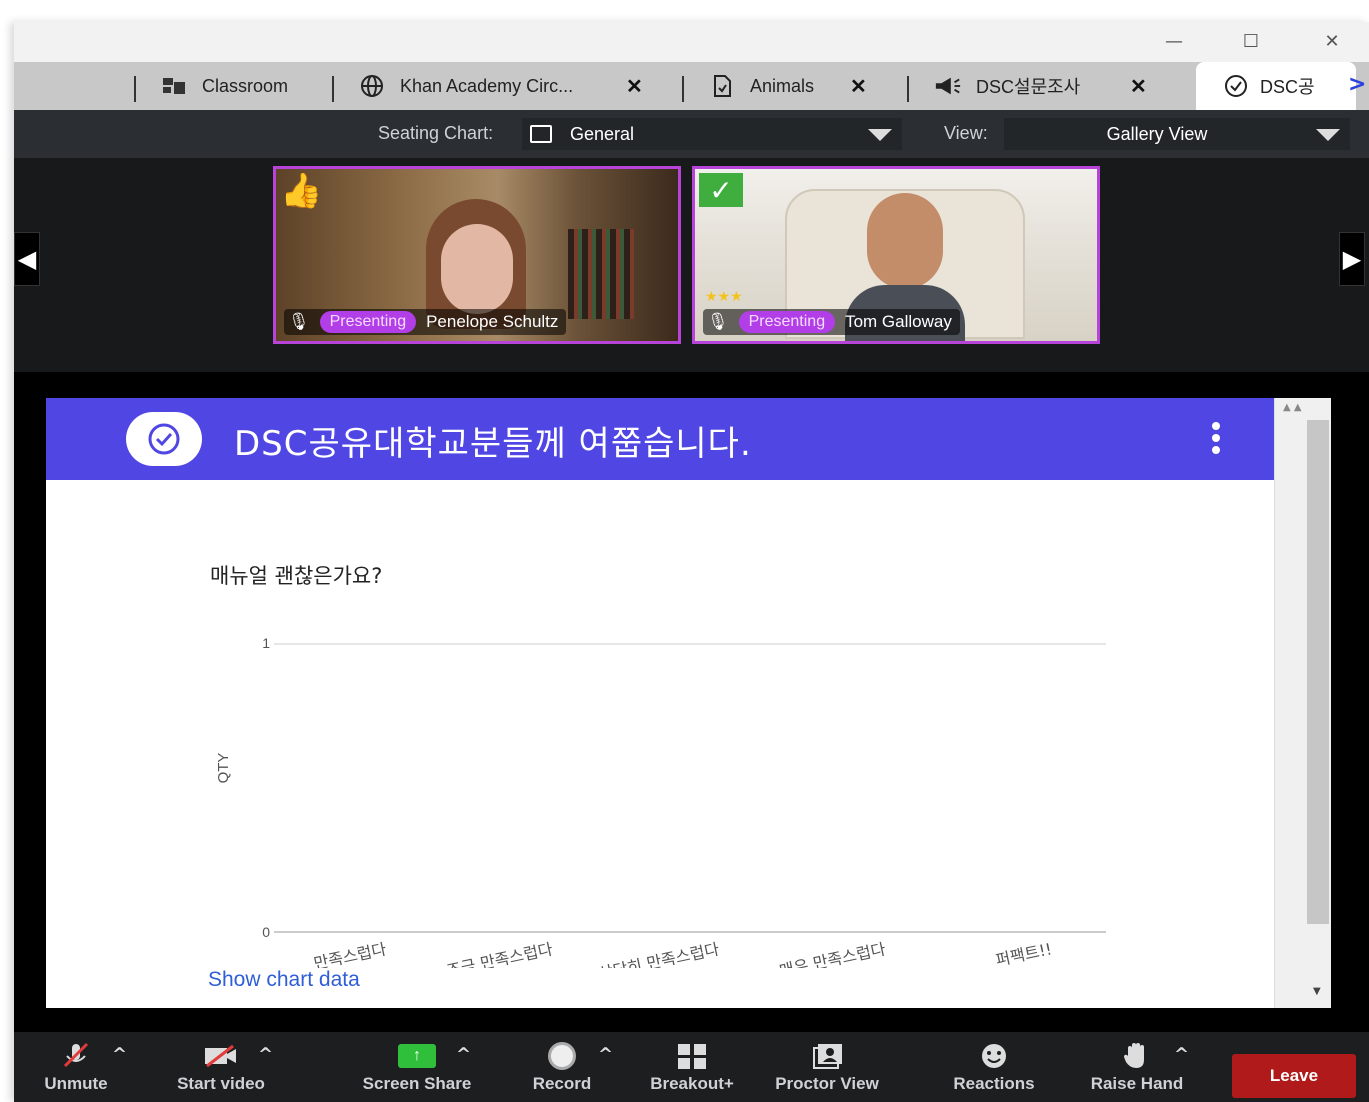 This screenshot has height=1102, width=1369. What do you see at coordinates (827, 1083) in the screenshot?
I see `proctor-view-label: Proctor View` at bounding box center [827, 1083].